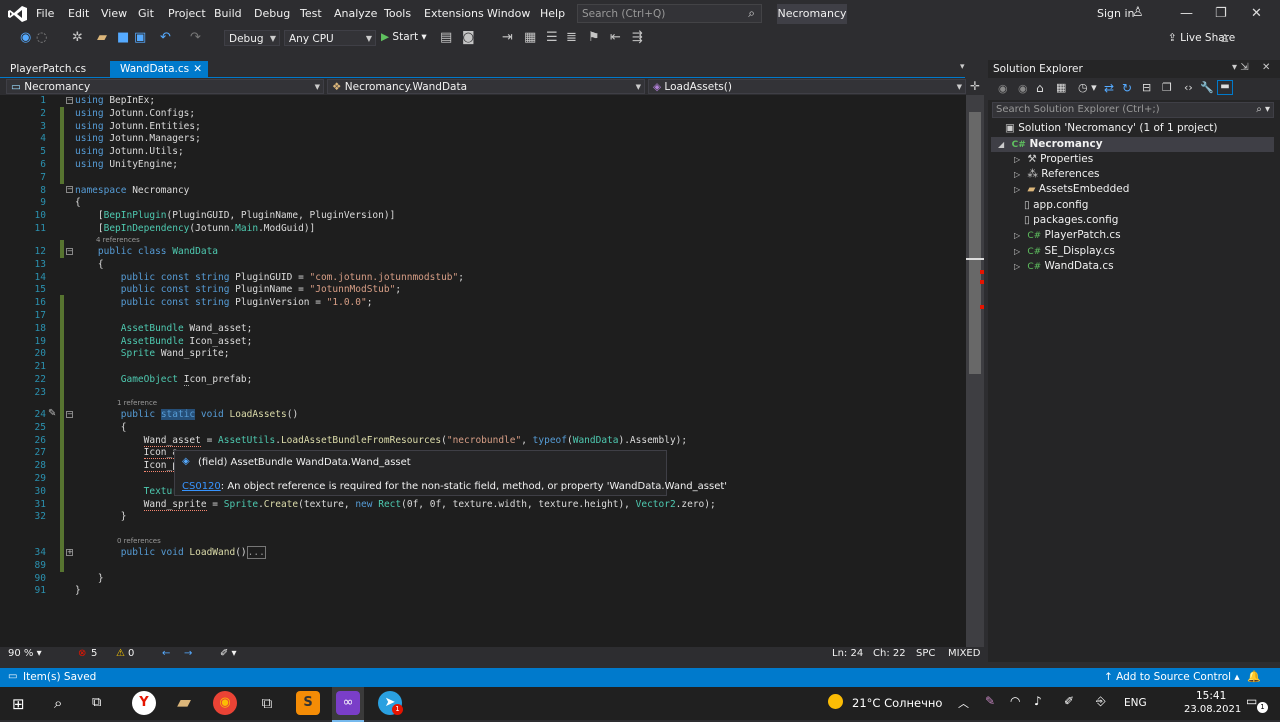 This screenshot has width=1280, height=722. I want to click on tree-item-se-display: ▷ C# SE_Display.cs, so click(1064, 251).